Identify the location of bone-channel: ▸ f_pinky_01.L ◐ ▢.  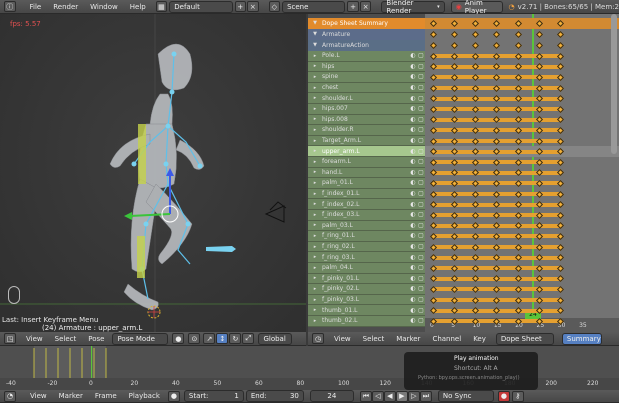
(366, 279).